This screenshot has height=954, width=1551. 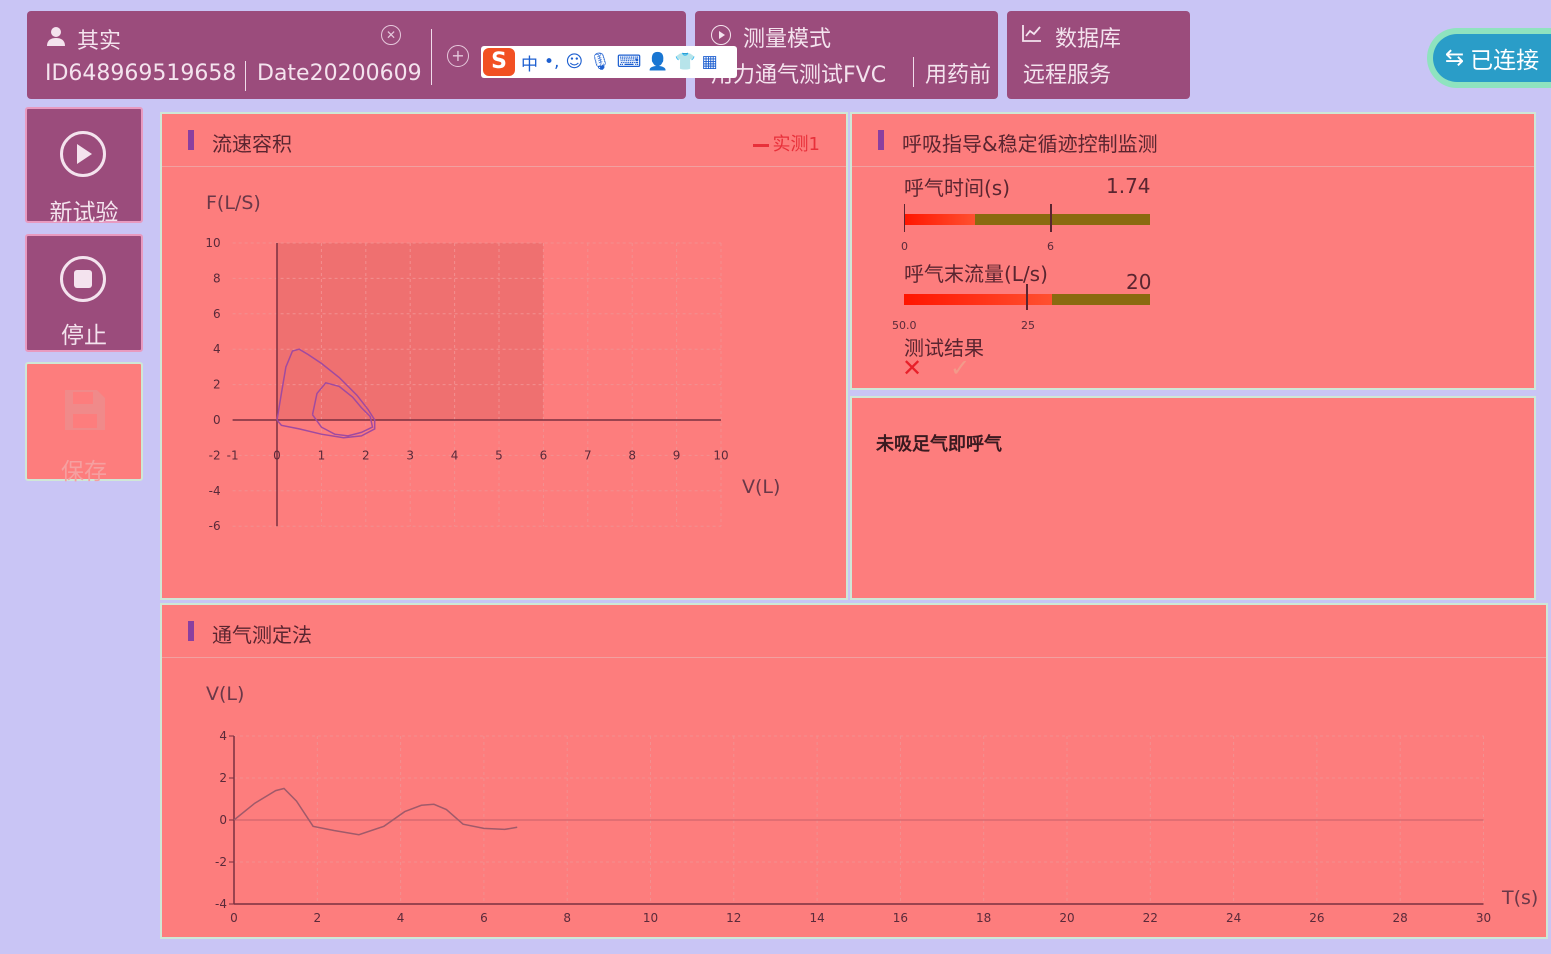 I want to click on ime-lang: 中, so click(x=529, y=62).